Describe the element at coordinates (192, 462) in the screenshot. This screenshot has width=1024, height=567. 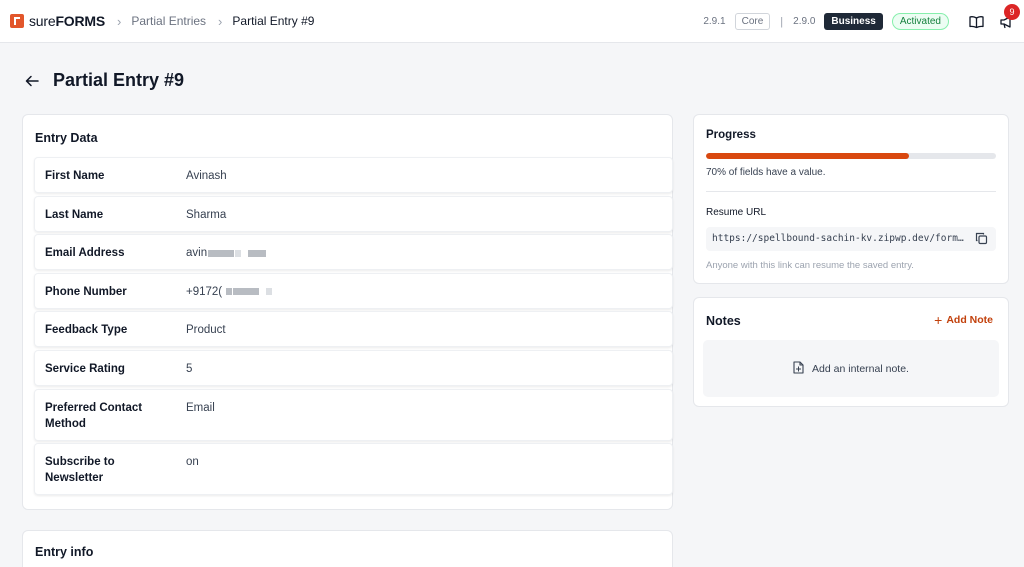
I see `field-value: on` at that location.